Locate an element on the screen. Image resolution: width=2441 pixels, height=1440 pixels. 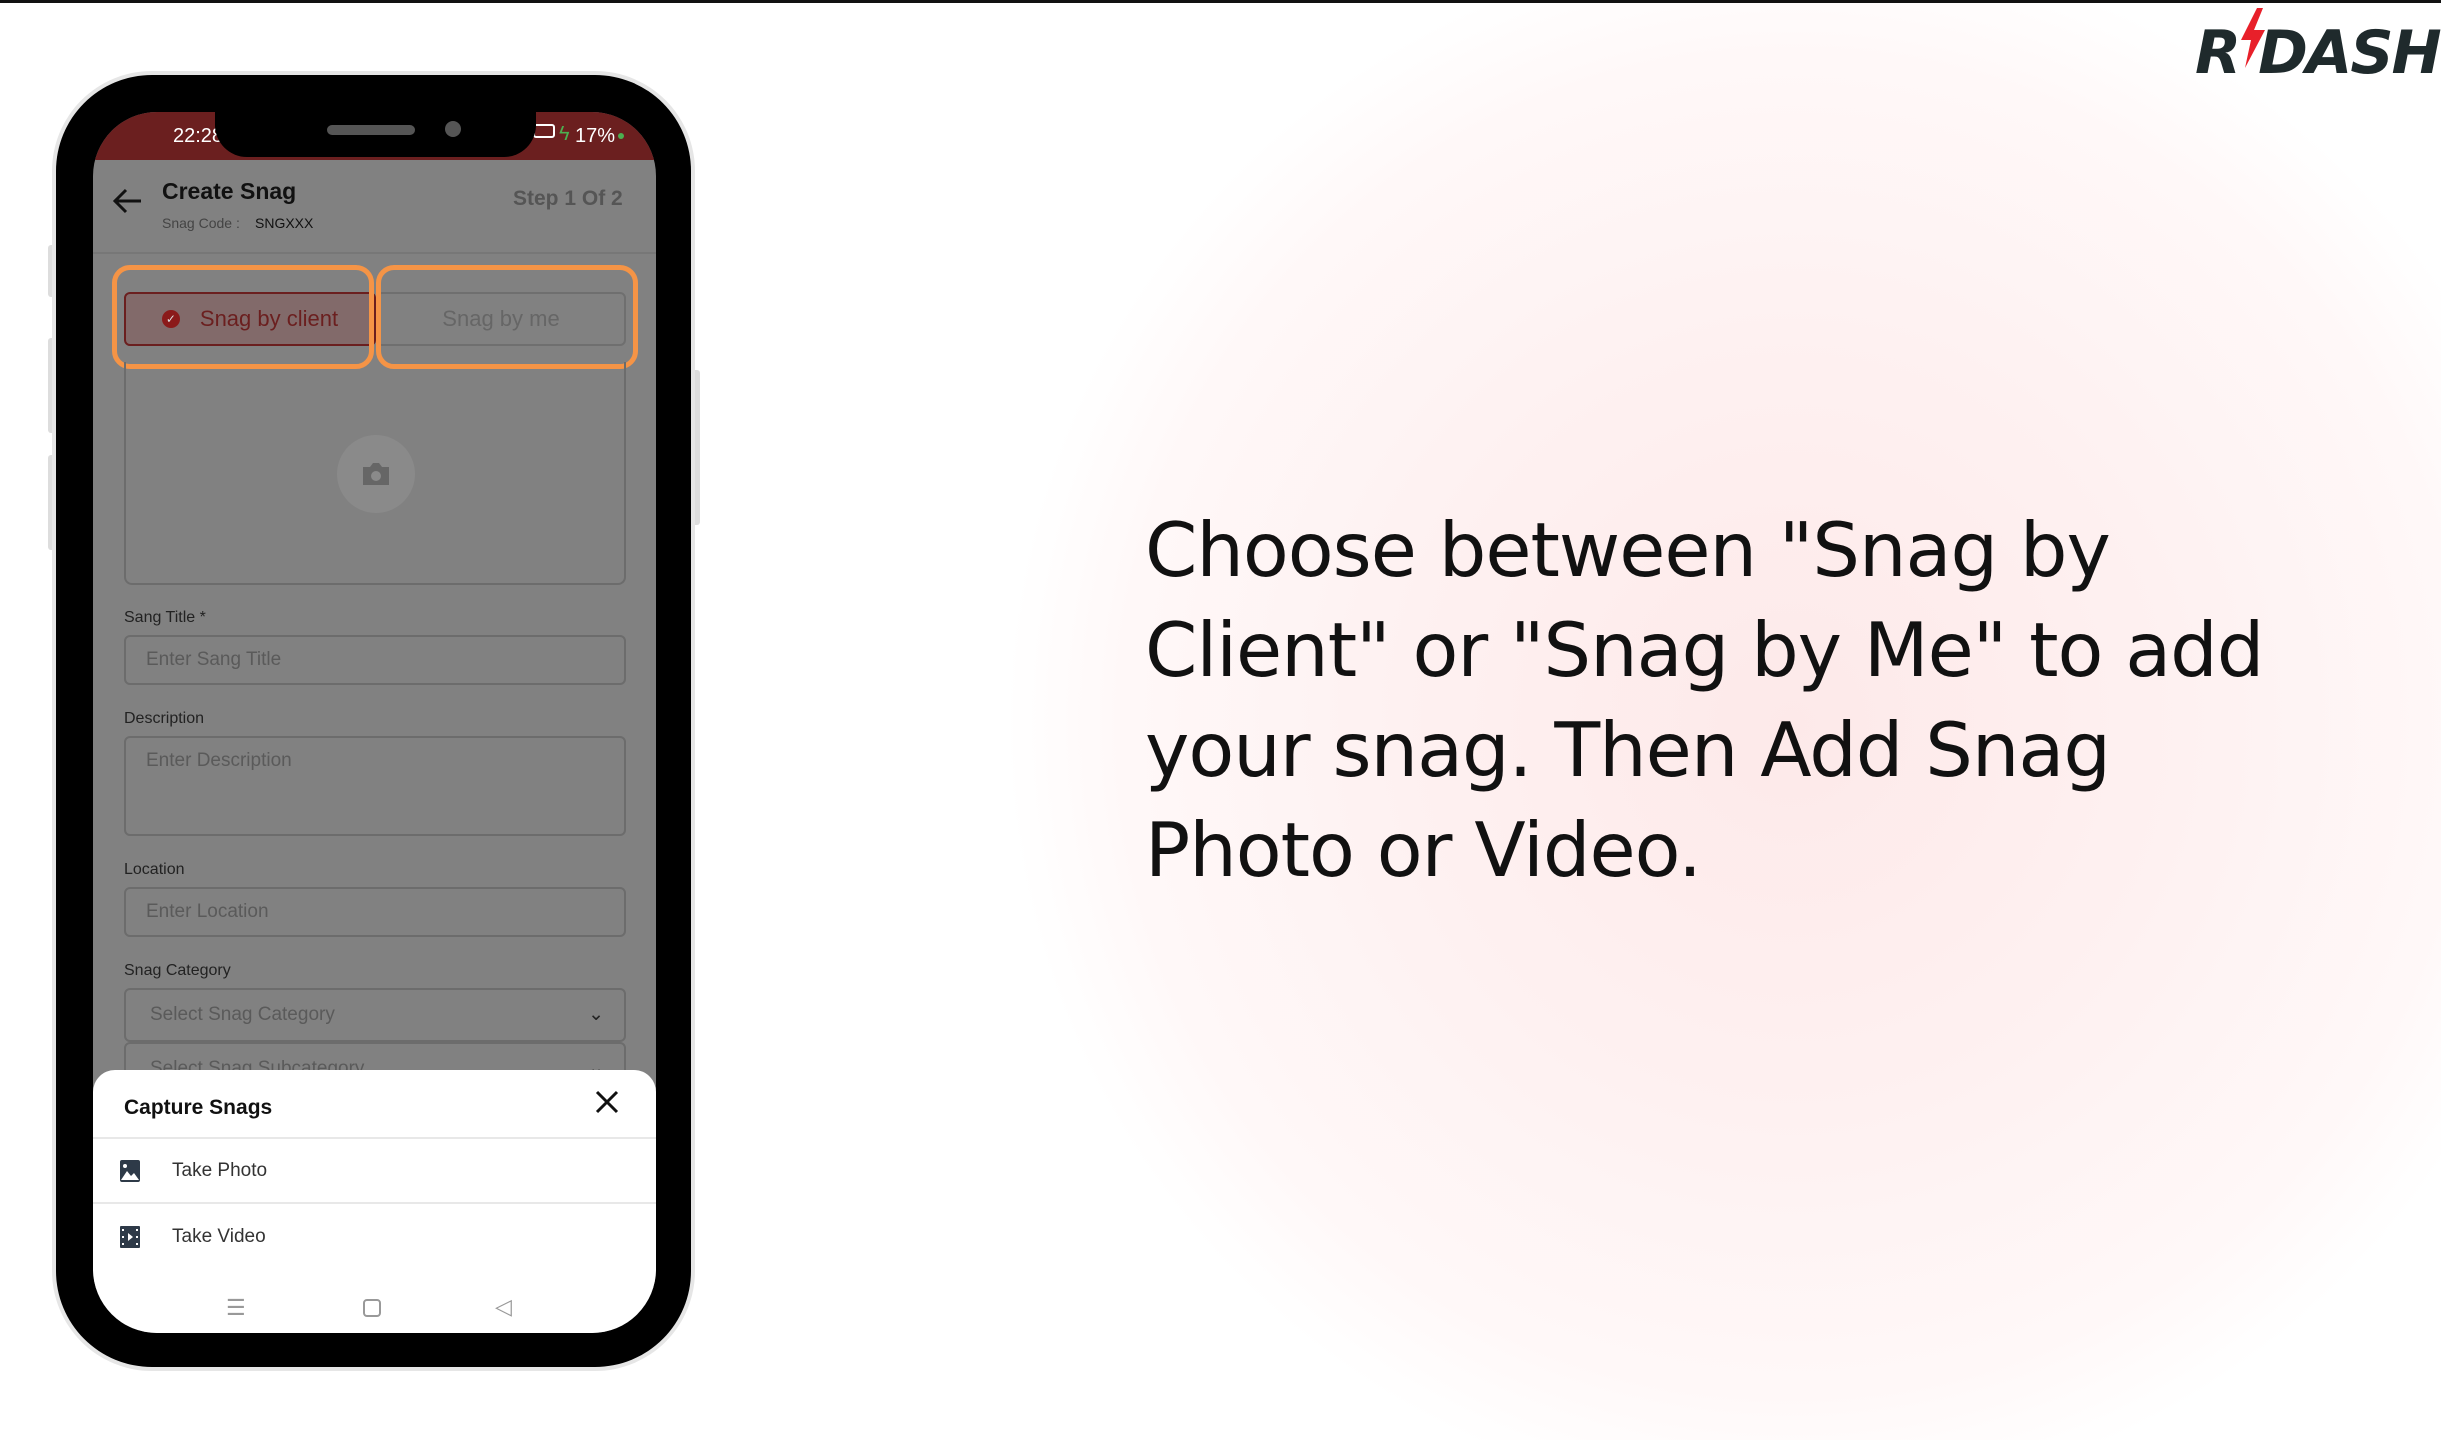
phone-volume-up is located at coordinates (52, 385).